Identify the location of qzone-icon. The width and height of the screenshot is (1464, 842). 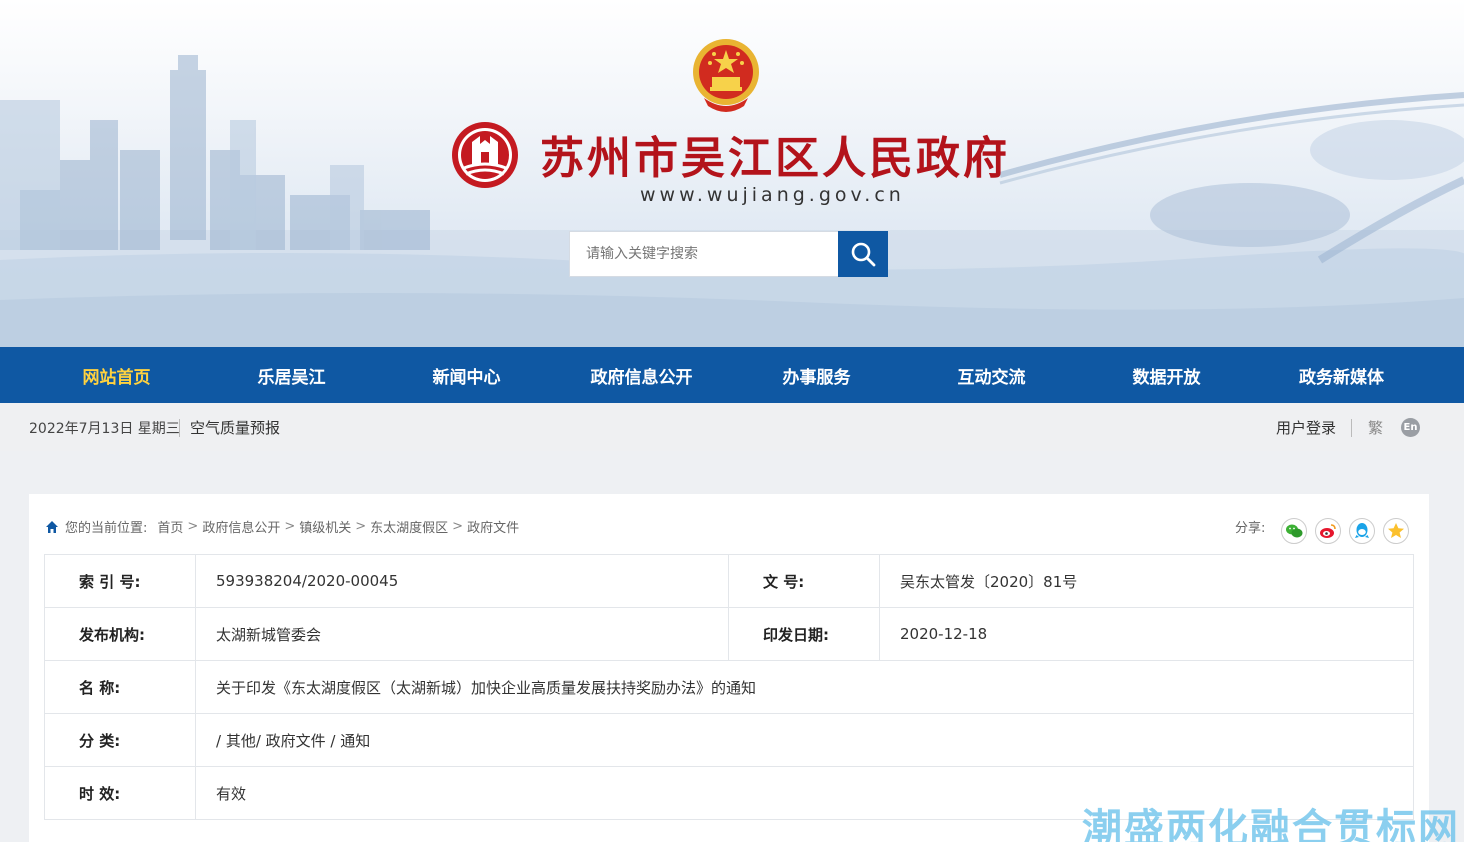
(1396, 530).